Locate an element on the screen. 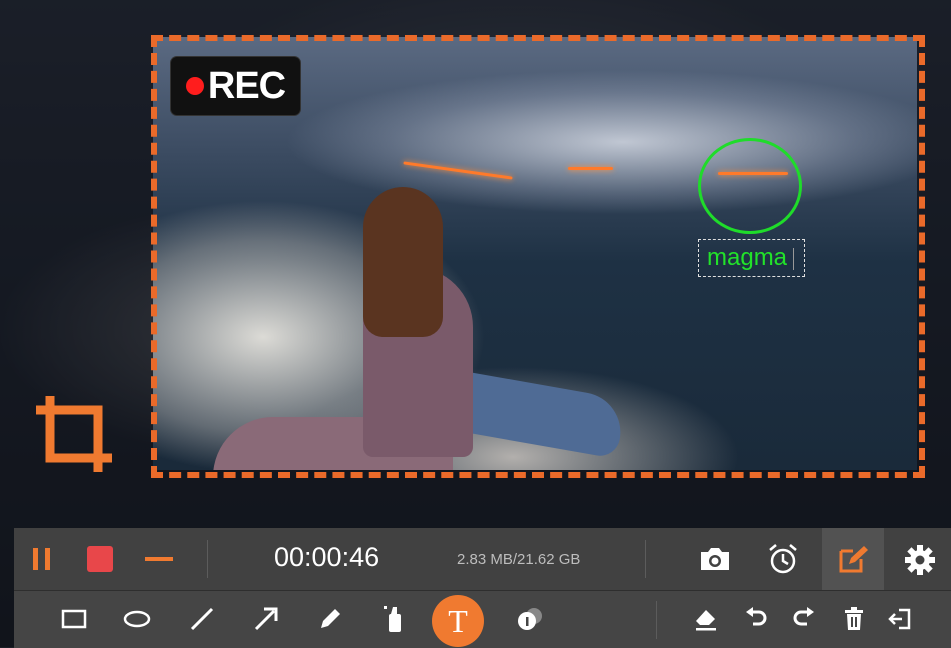 The width and height of the screenshot is (951, 648). schedule-timer-button is located at coordinates (783, 559).